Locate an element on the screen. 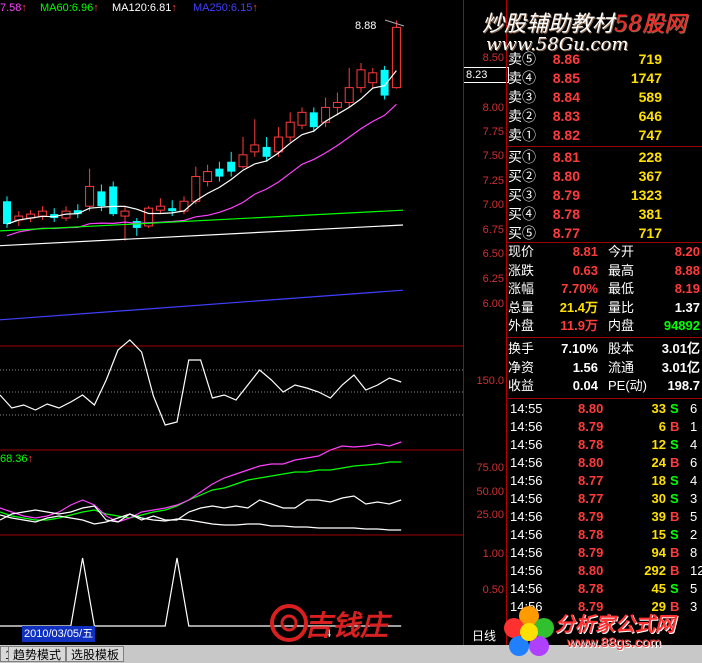 The height and width of the screenshot is (663, 702). bid-row-1: 买① 8.81 228 is located at coordinates (605, 157).